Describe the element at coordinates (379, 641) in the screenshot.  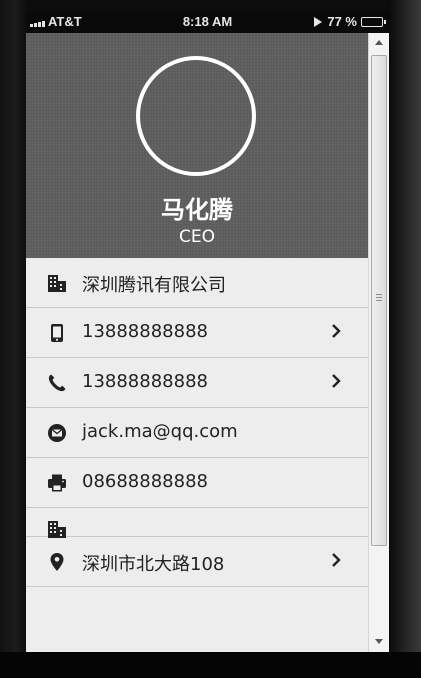
I see `scroll-down-arrow-icon` at that location.